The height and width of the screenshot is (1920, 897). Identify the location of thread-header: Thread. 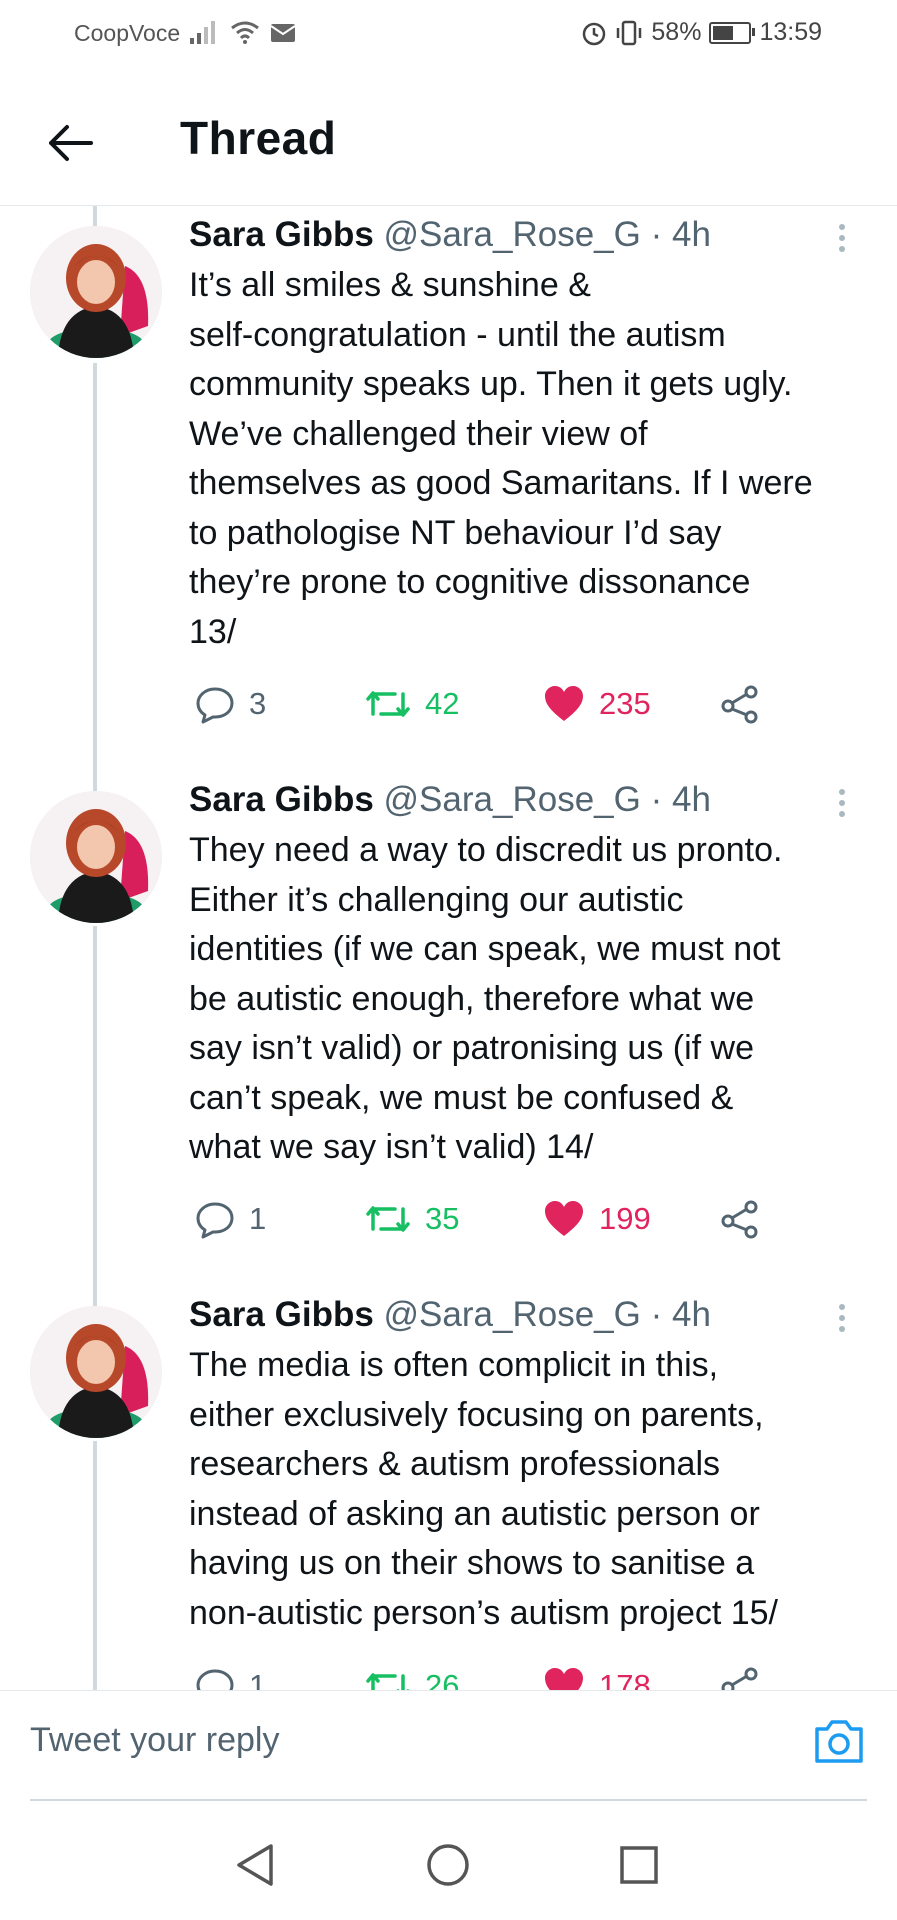
(448, 145).